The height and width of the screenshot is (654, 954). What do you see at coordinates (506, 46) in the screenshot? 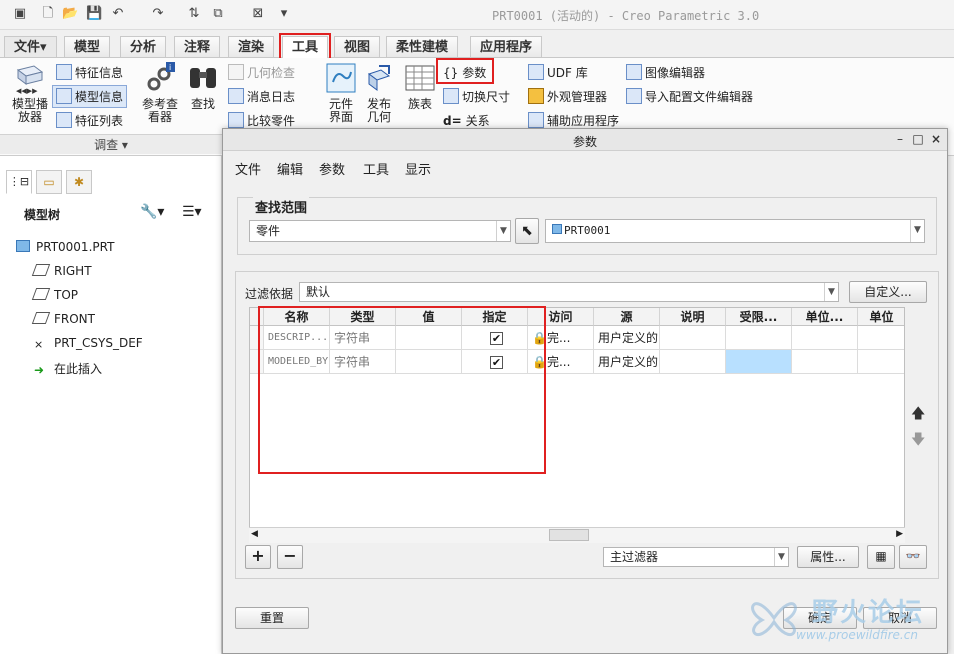
I see `tab-applications: 应用程序` at bounding box center [506, 46].